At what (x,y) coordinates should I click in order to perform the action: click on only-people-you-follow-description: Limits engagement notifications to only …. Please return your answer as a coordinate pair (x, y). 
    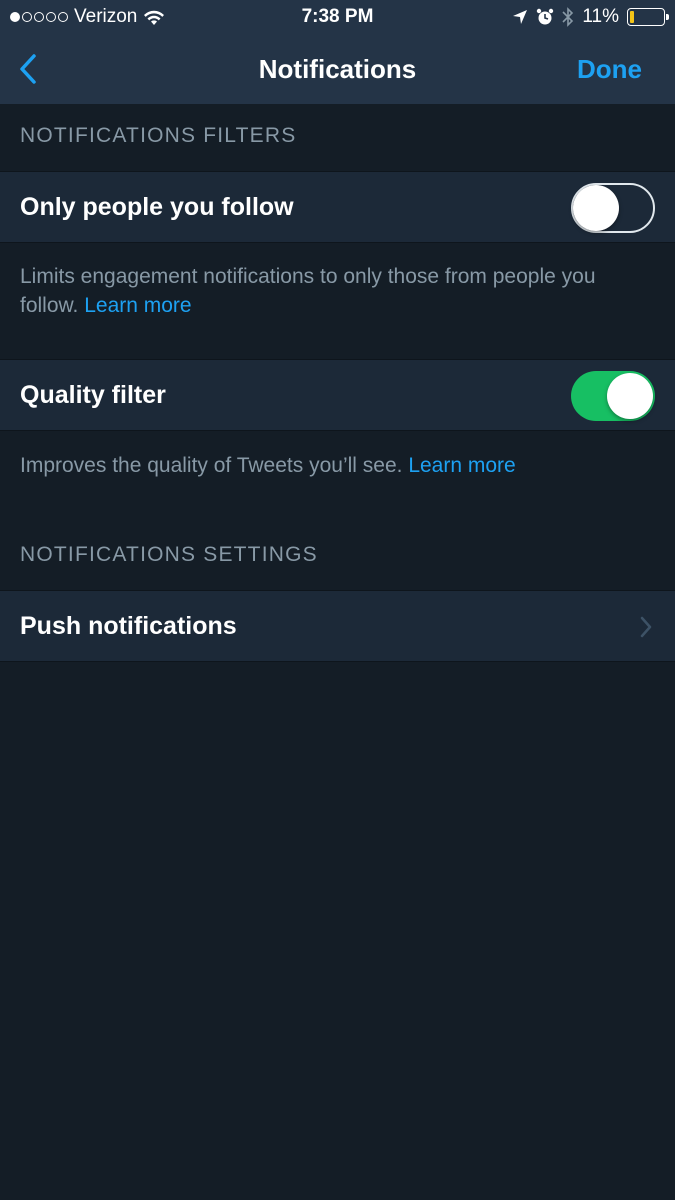
    Looking at the image, I should click on (335, 291).